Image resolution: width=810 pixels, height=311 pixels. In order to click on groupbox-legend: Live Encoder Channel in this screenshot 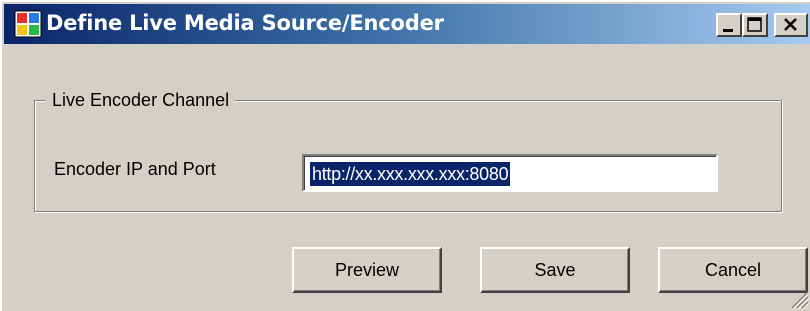, I will do `click(141, 100)`.